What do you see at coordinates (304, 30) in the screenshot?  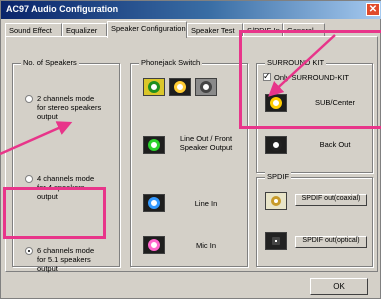 I see `tab-general: General` at bounding box center [304, 30].